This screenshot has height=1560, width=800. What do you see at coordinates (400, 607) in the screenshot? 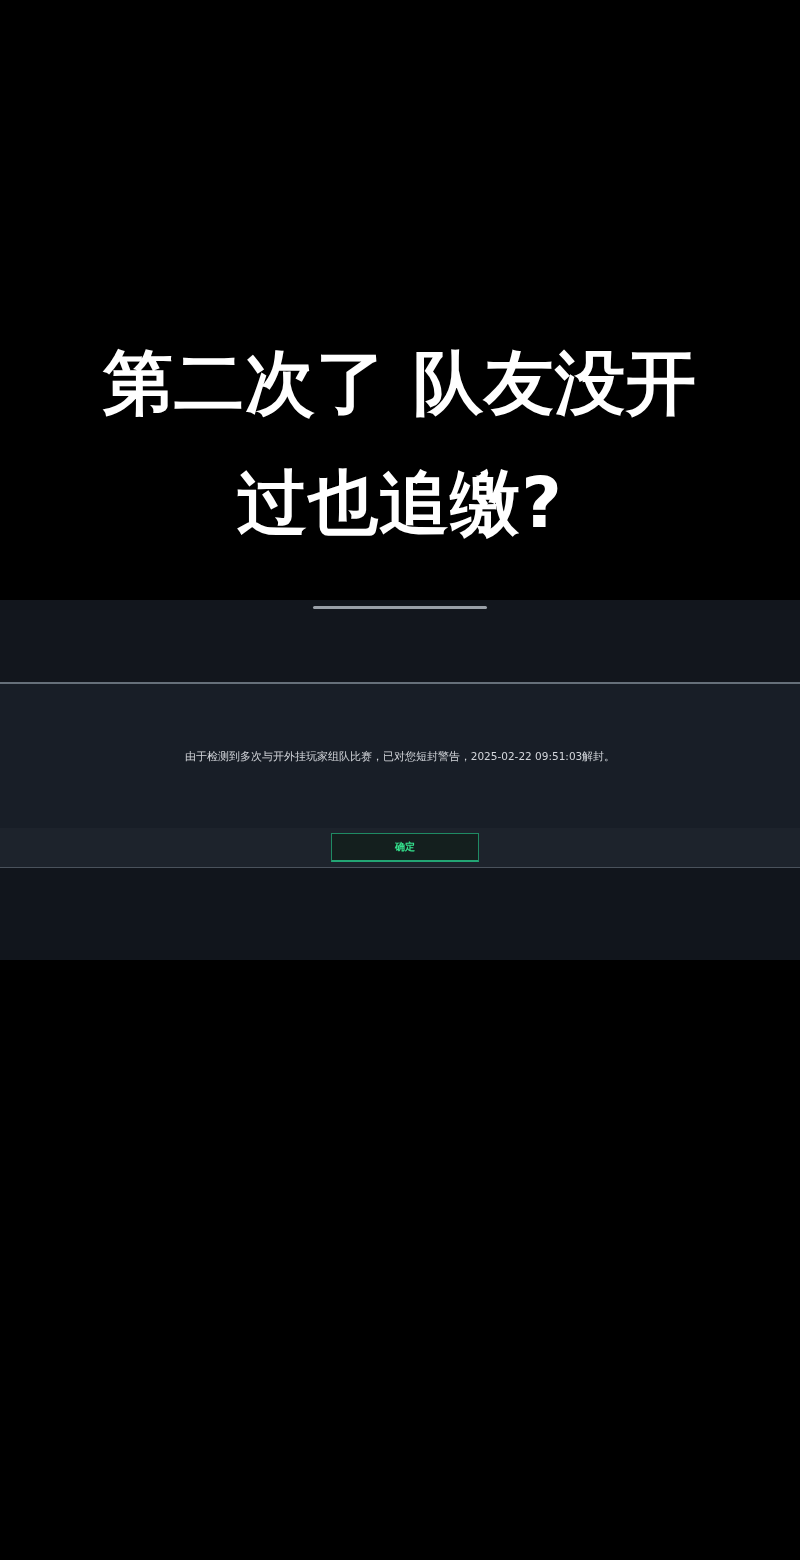
I see `drag-handle` at bounding box center [400, 607].